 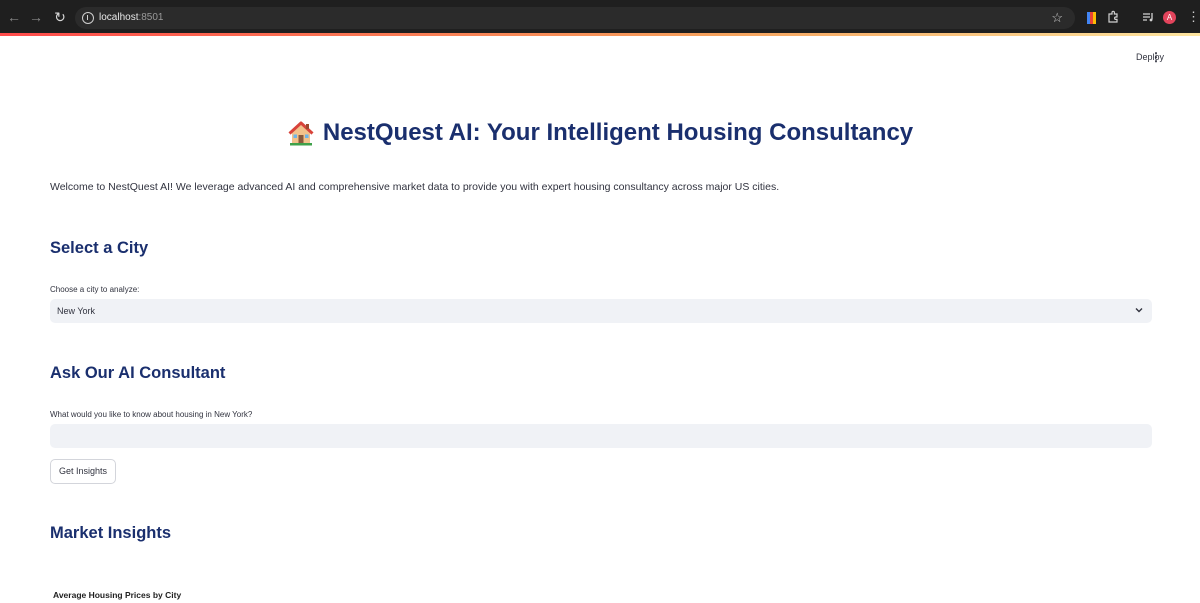 I want to click on city-select: New York, so click(x=601, y=311).